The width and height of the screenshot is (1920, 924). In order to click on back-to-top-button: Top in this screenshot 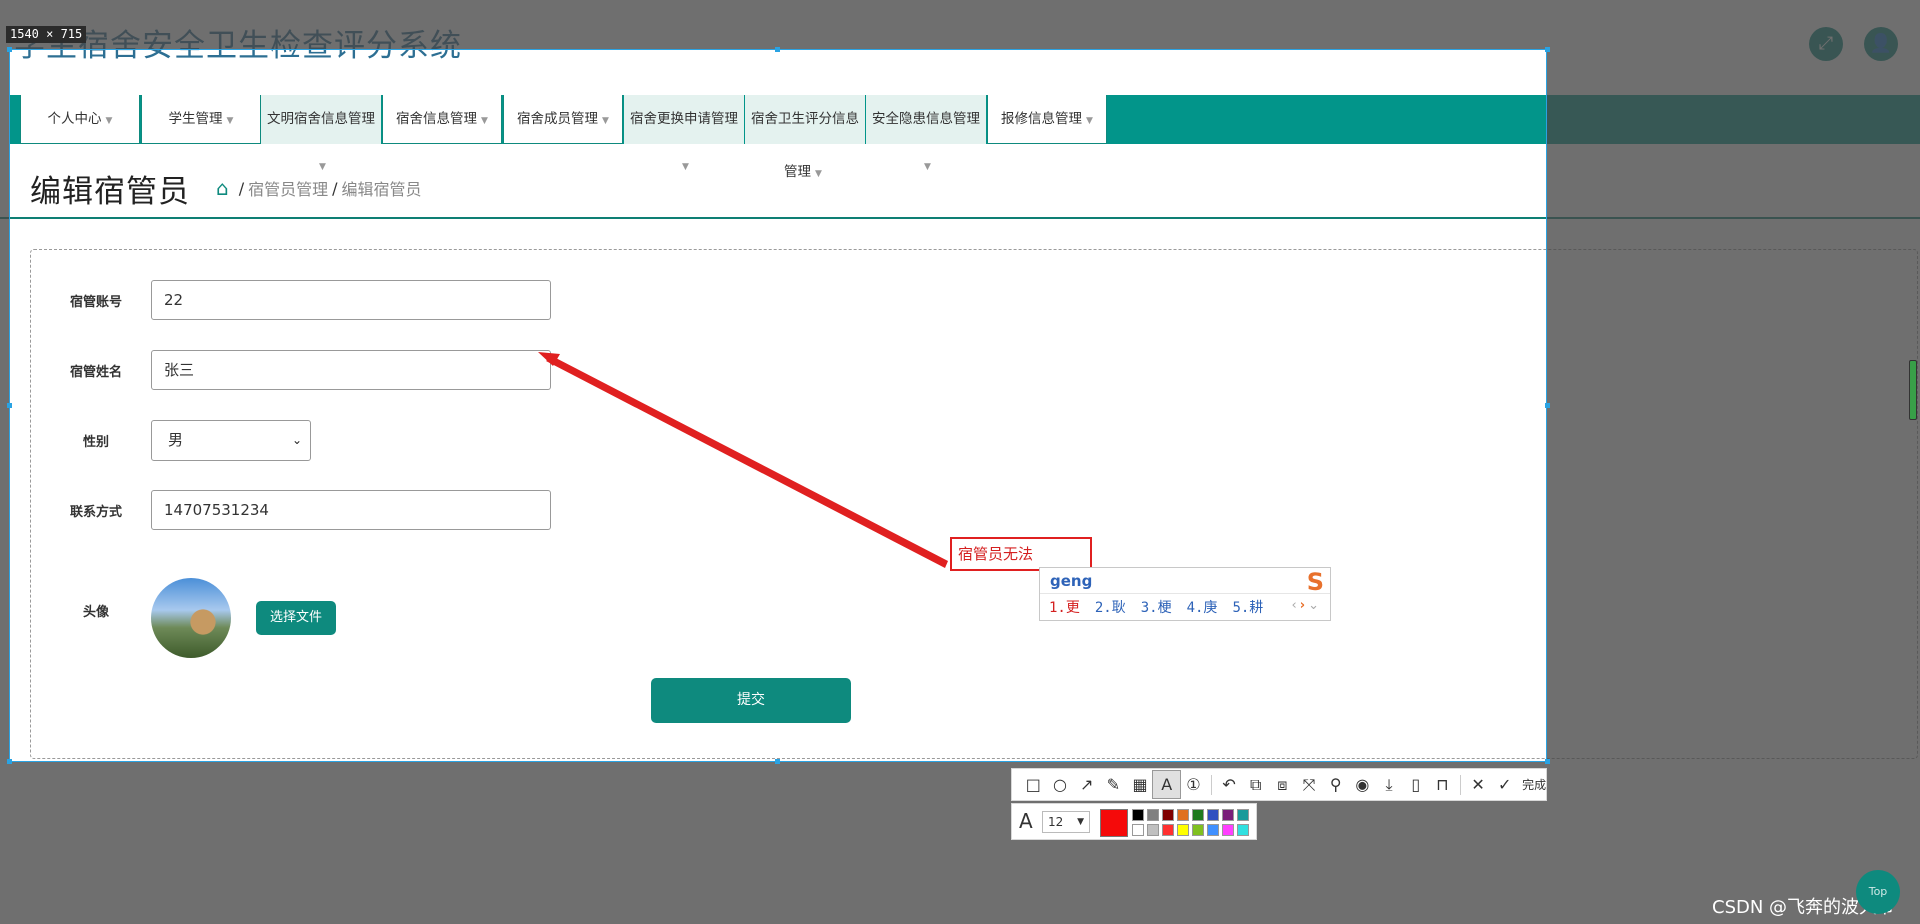, I will do `click(1878, 892)`.